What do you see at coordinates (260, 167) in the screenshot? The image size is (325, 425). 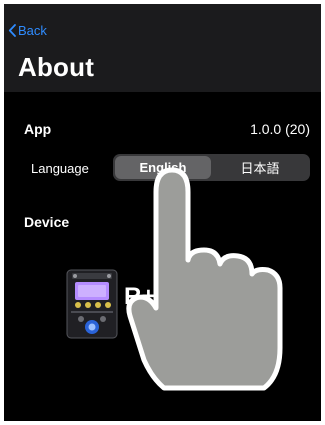 I see `language-option-japanese: 日本語` at bounding box center [260, 167].